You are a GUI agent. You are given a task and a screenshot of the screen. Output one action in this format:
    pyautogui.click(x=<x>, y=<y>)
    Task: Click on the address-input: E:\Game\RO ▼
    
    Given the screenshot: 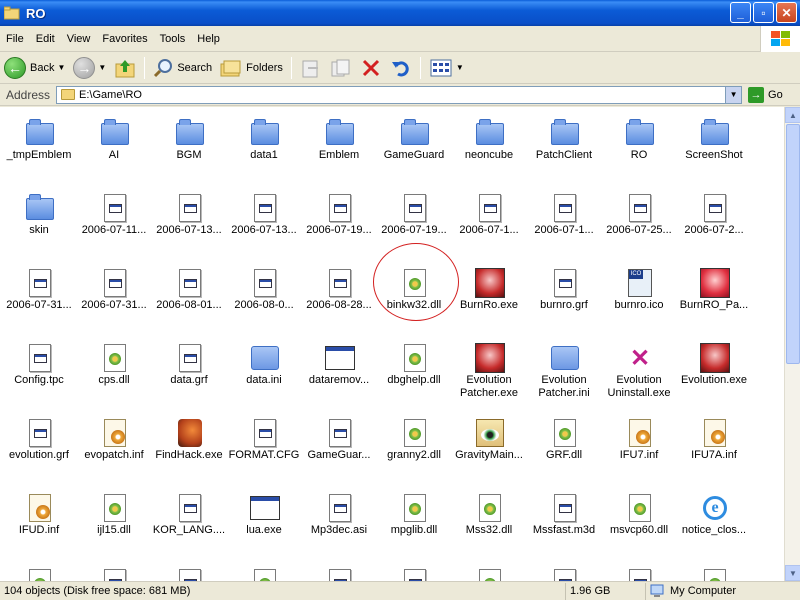 What is the action you would take?
    pyautogui.click(x=399, y=94)
    